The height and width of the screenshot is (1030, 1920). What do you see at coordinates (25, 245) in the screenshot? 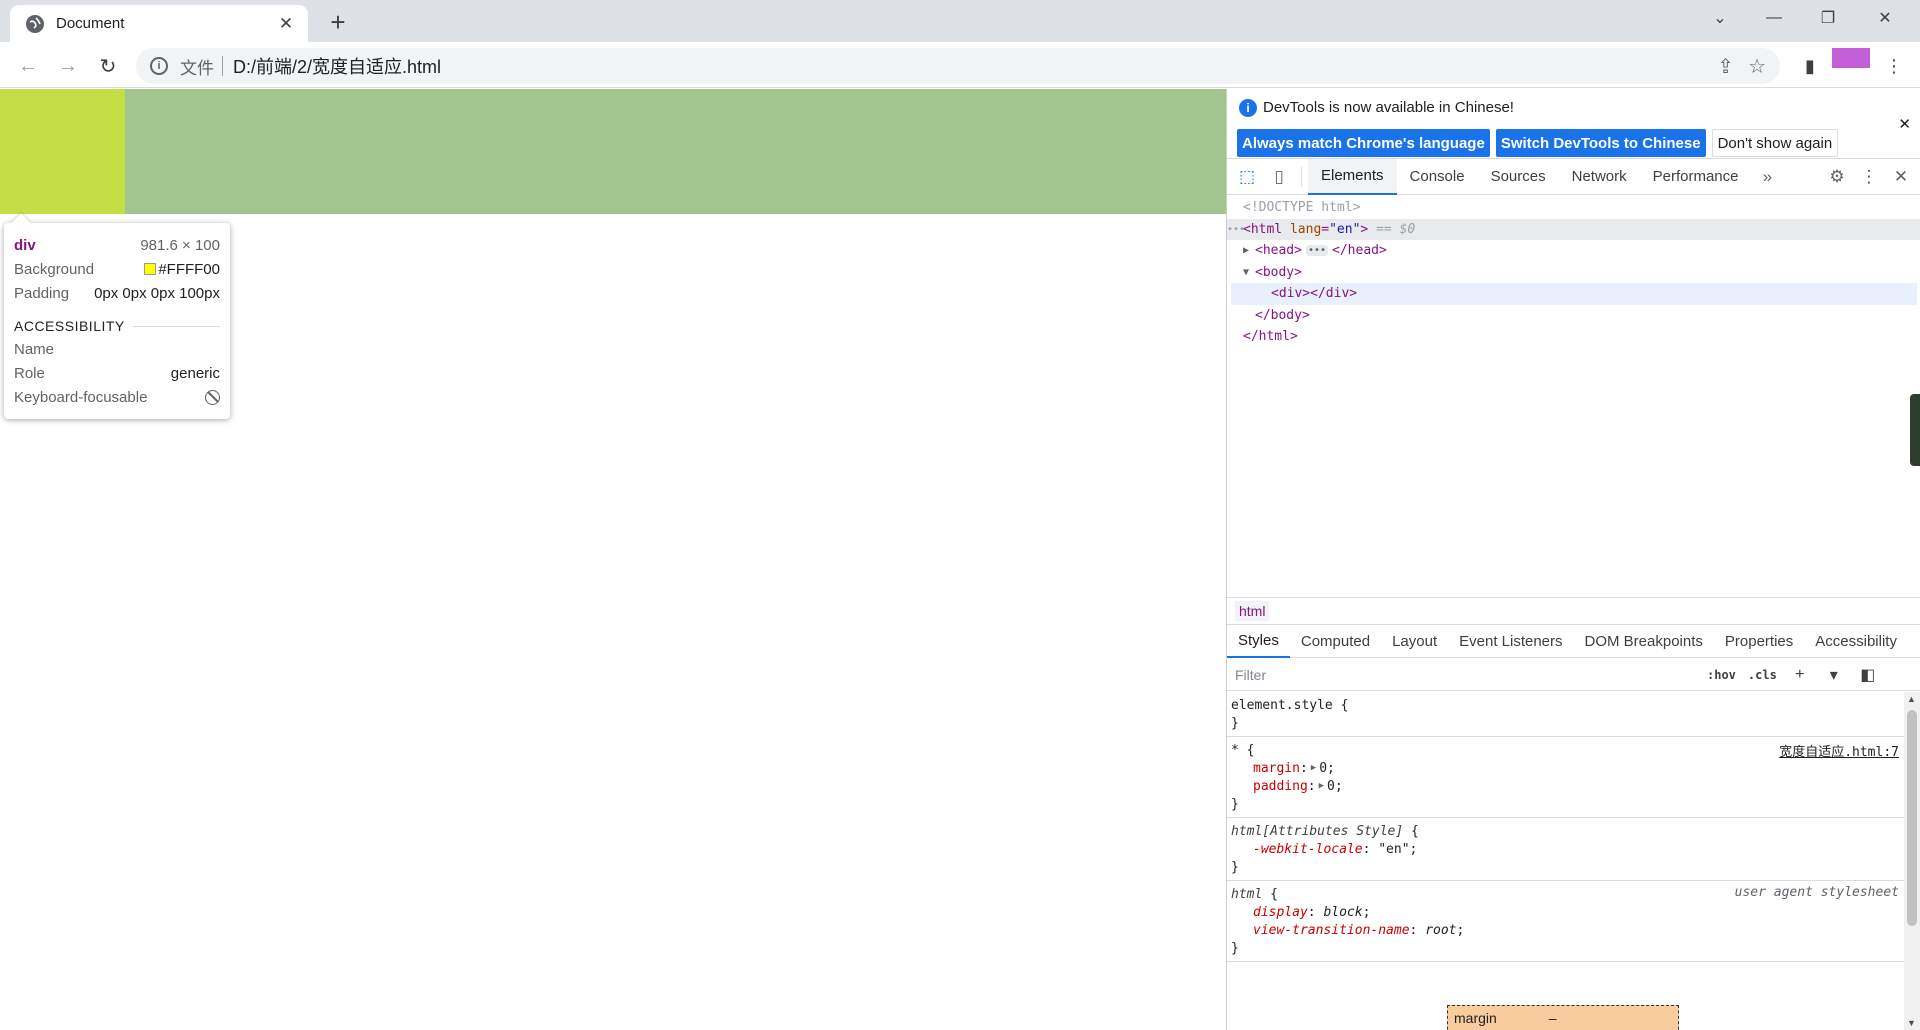
I see `tooltip-tag: div` at bounding box center [25, 245].